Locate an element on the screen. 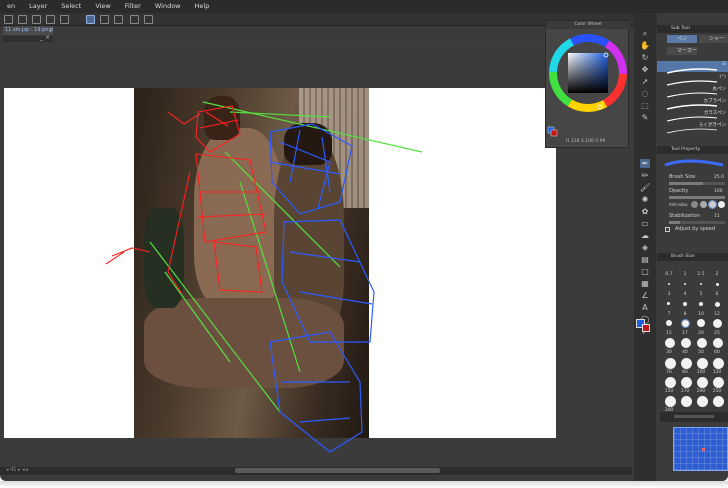 The height and width of the screenshot is (488, 728). menu-item-select: Select is located at coordinates (71, 6).